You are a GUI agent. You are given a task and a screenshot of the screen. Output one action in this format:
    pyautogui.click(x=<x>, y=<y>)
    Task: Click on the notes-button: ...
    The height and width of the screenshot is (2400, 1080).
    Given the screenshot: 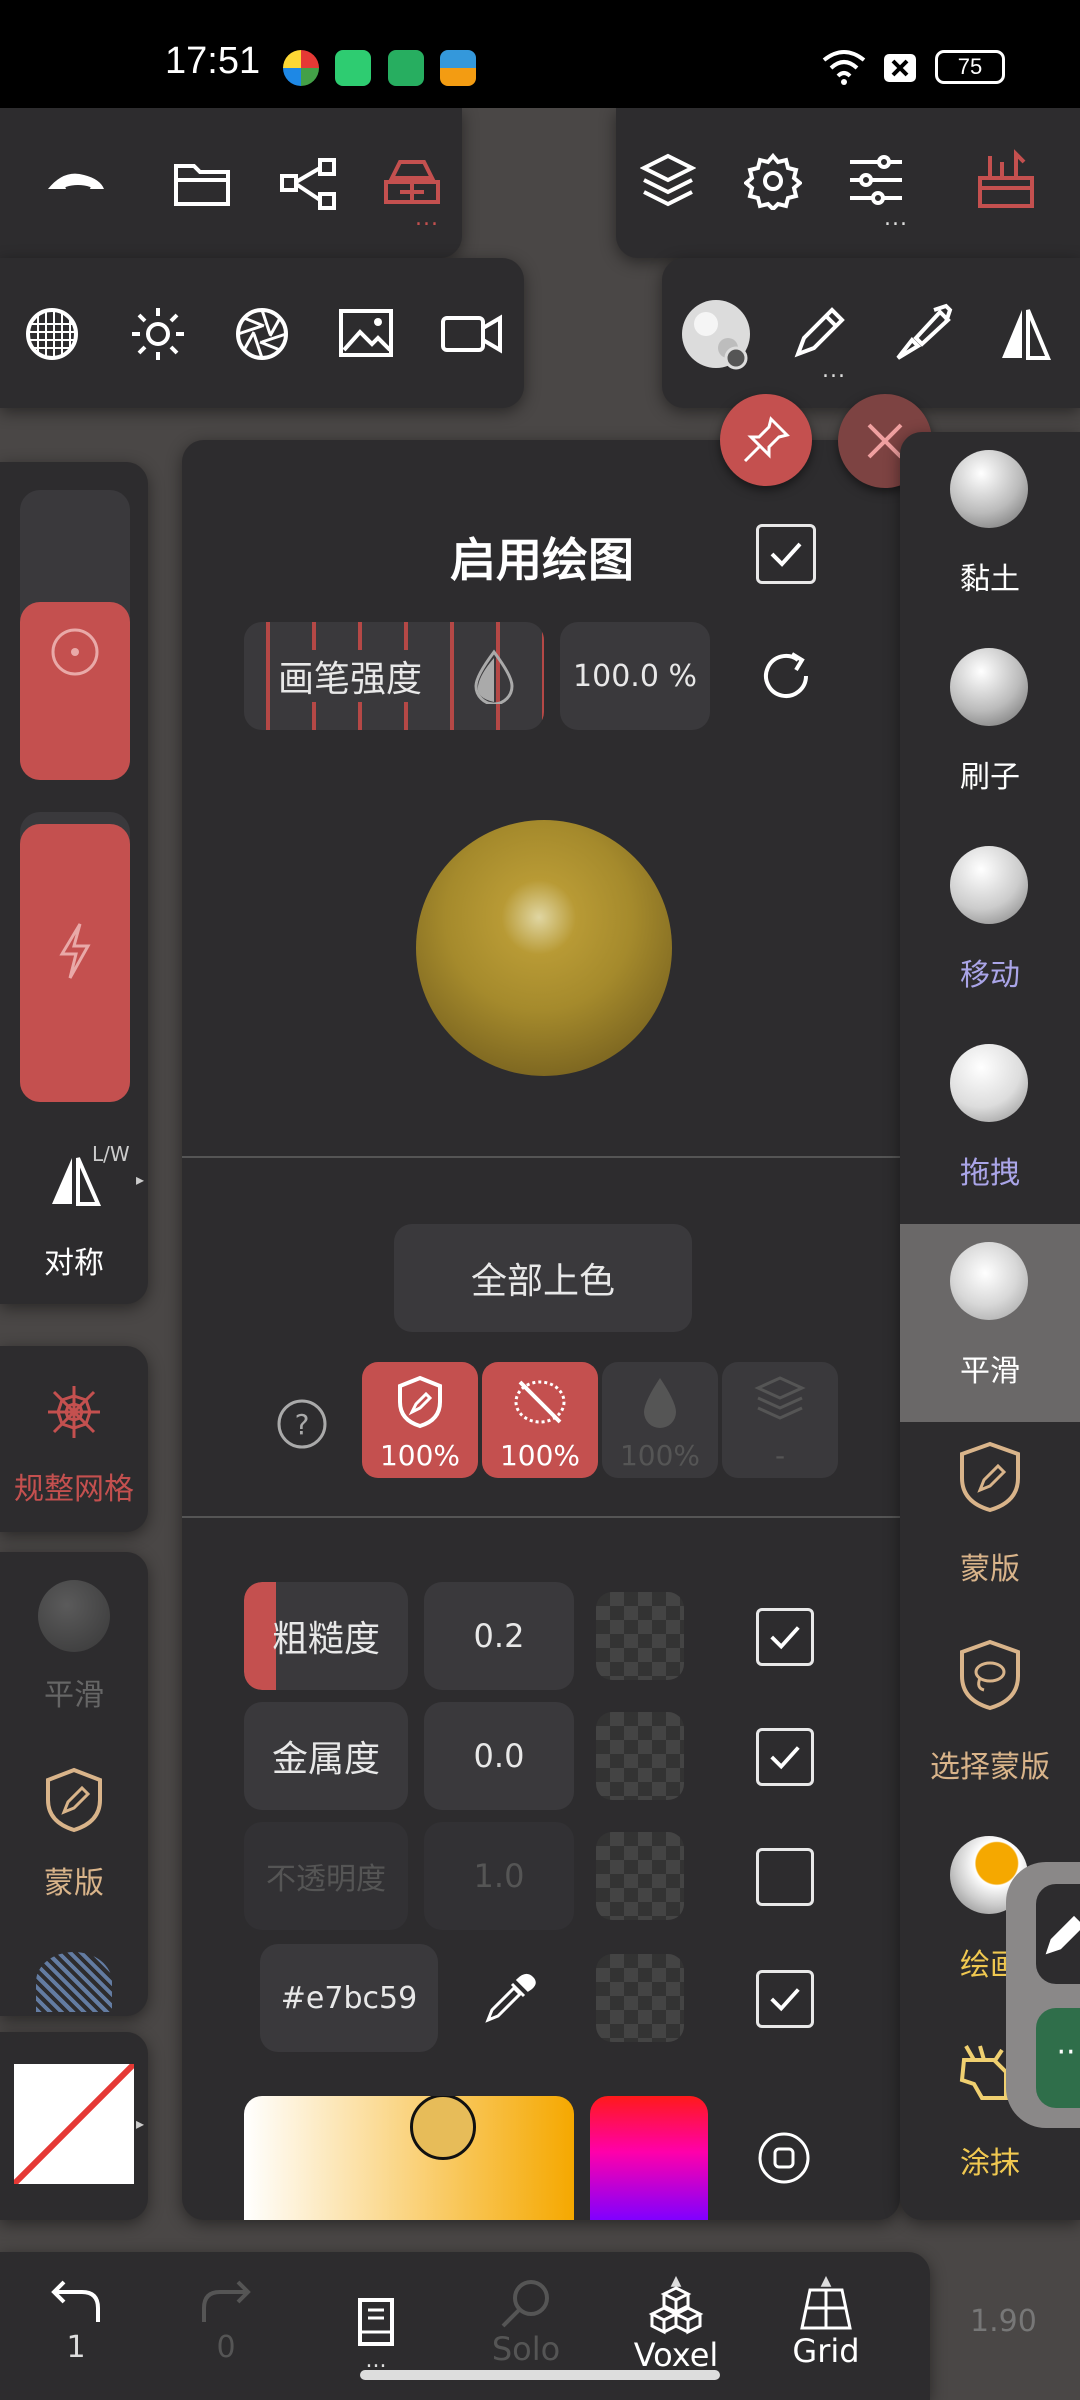 What is the action you would take?
    pyautogui.click(x=376, y=2334)
    